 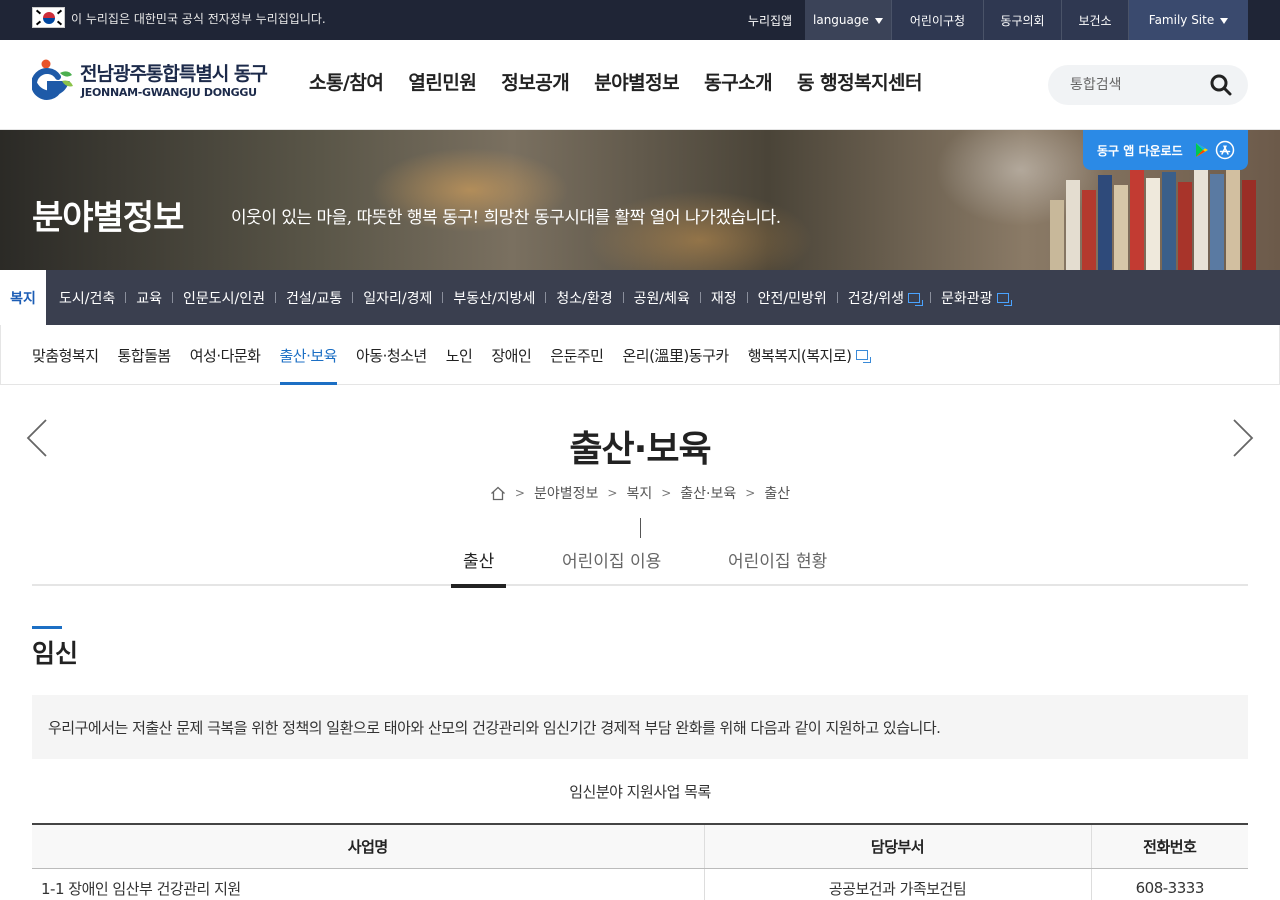 I want to click on search-box, so click(x=1148, y=85).